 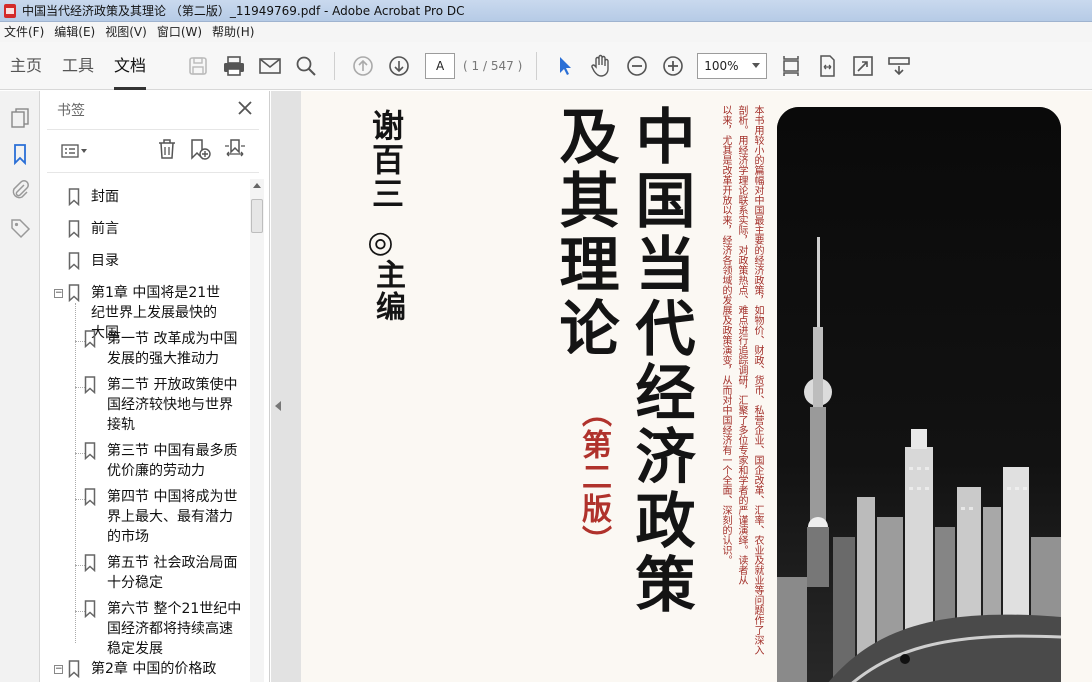 What do you see at coordinates (721, 65) in the screenshot?
I see `zoom-level-value: 100%` at bounding box center [721, 65].